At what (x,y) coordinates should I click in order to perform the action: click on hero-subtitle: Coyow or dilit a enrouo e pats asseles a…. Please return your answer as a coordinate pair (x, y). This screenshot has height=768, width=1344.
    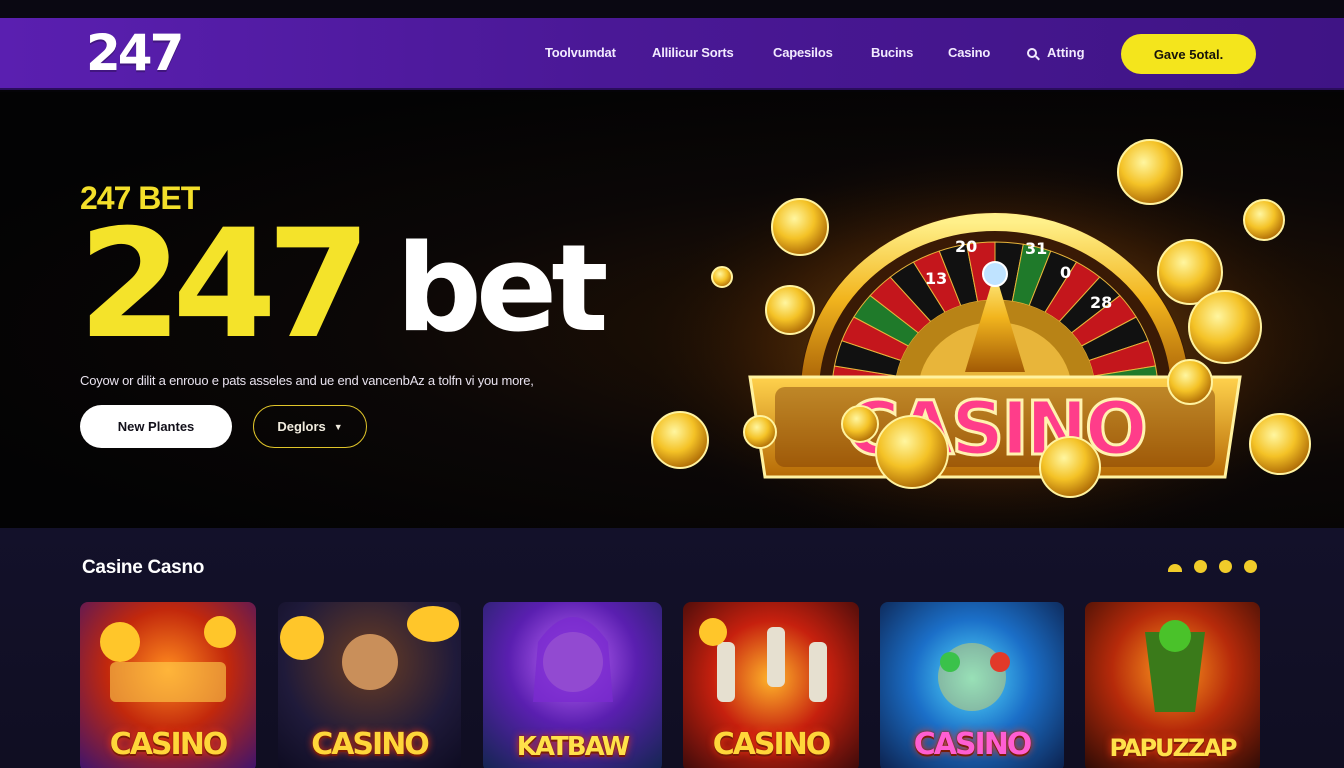
    Looking at the image, I should click on (307, 380).